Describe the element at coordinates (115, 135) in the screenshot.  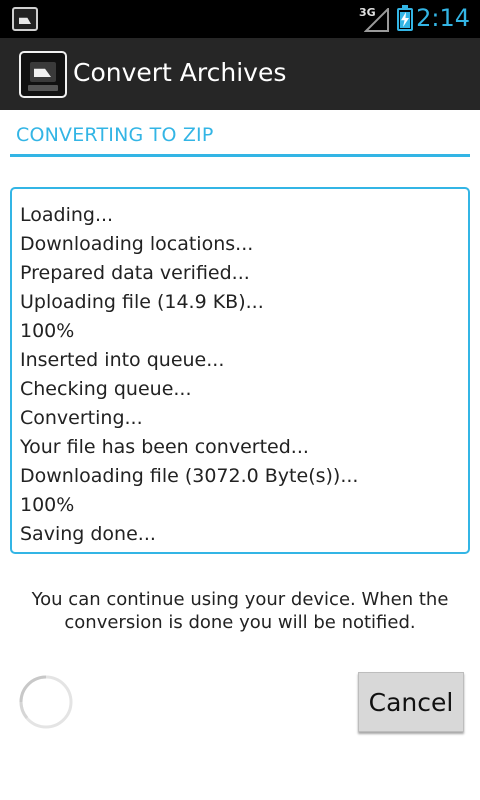
I see `section-header: CONVERTING TO ZIP` at that location.